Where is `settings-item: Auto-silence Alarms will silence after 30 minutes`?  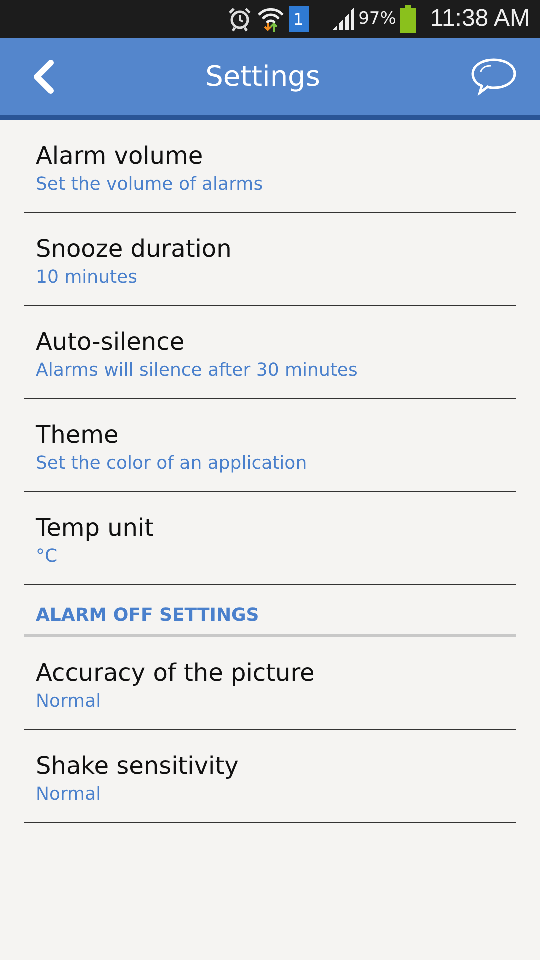
settings-item: Auto-silence Alarms will silence after 30 minutes is located at coordinates (270, 352).